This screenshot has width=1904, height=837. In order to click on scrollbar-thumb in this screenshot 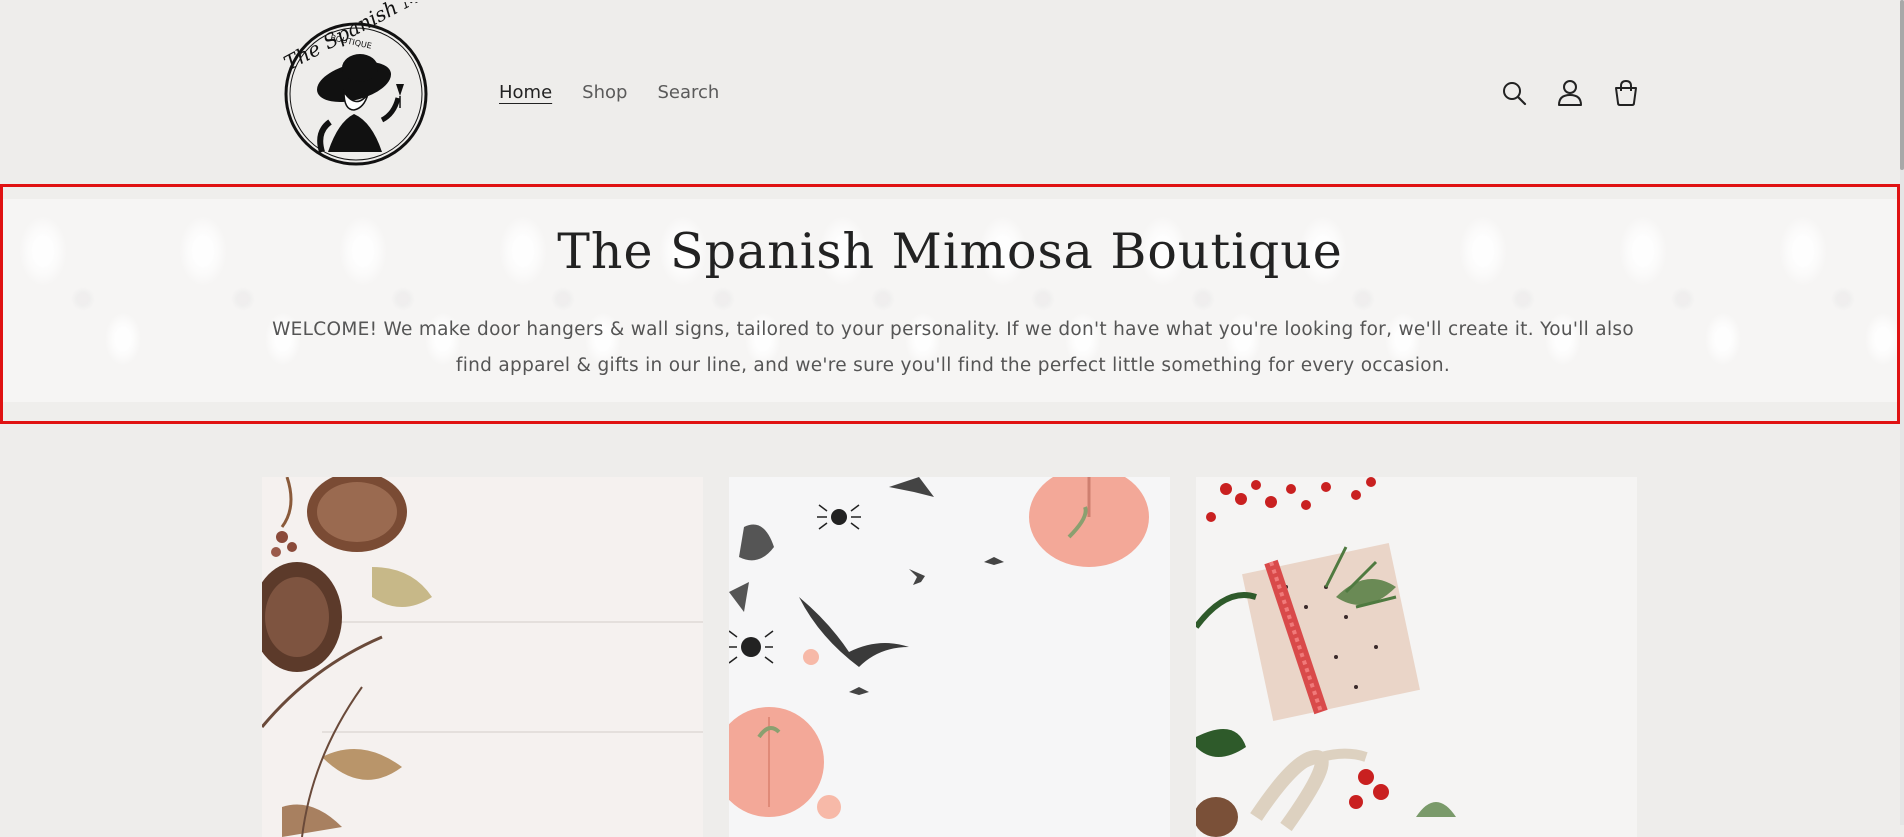, I will do `click(1902, 85)`.